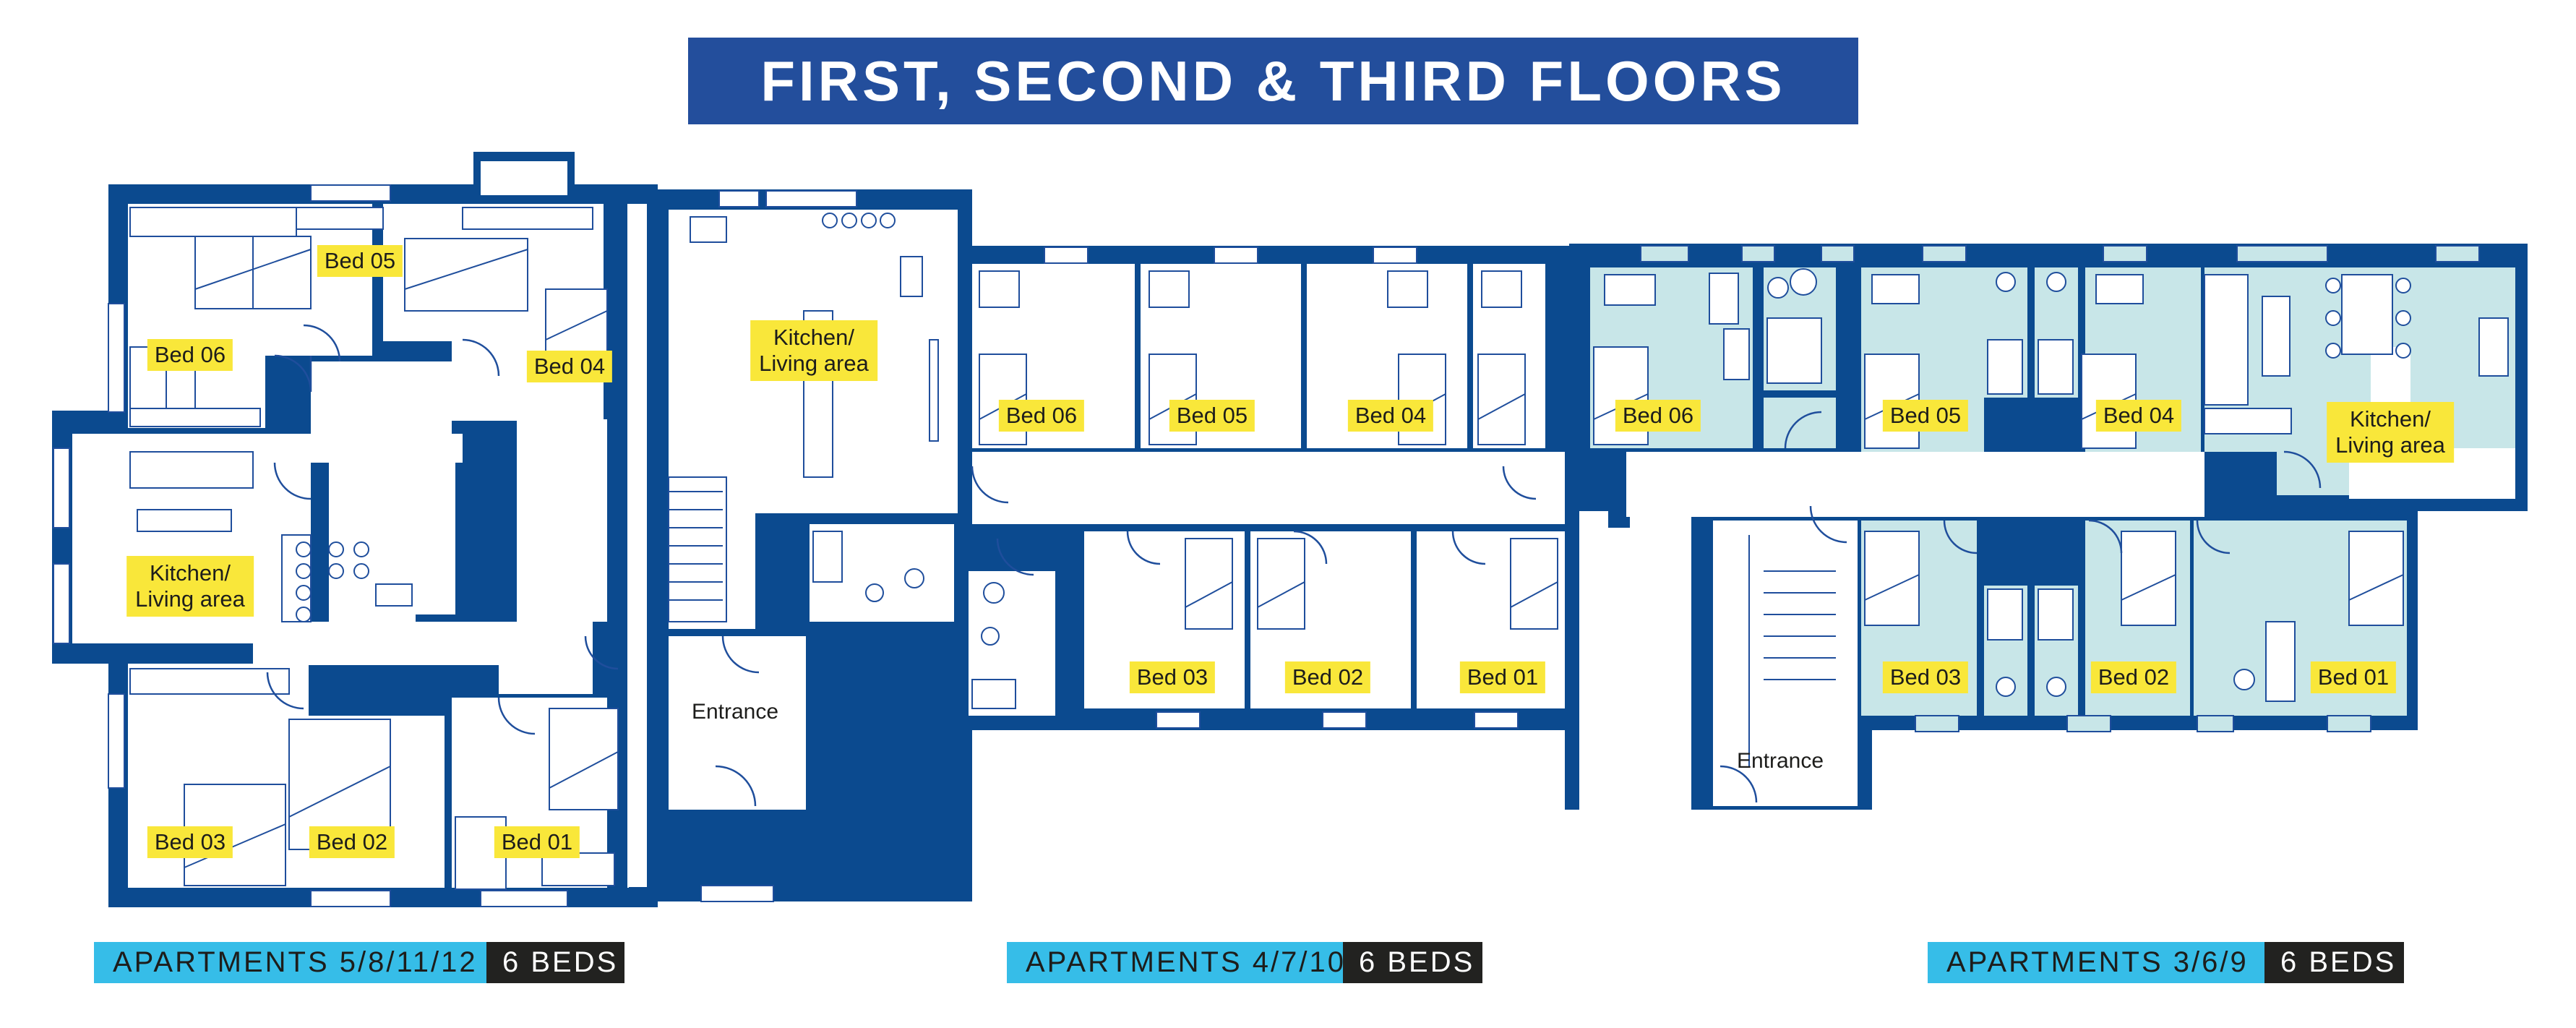 Image resolution: width=2576 pixels, height=1028 pixels. I want to click on room-label-east-bed-02: Bed 02, so click(2134, 677).